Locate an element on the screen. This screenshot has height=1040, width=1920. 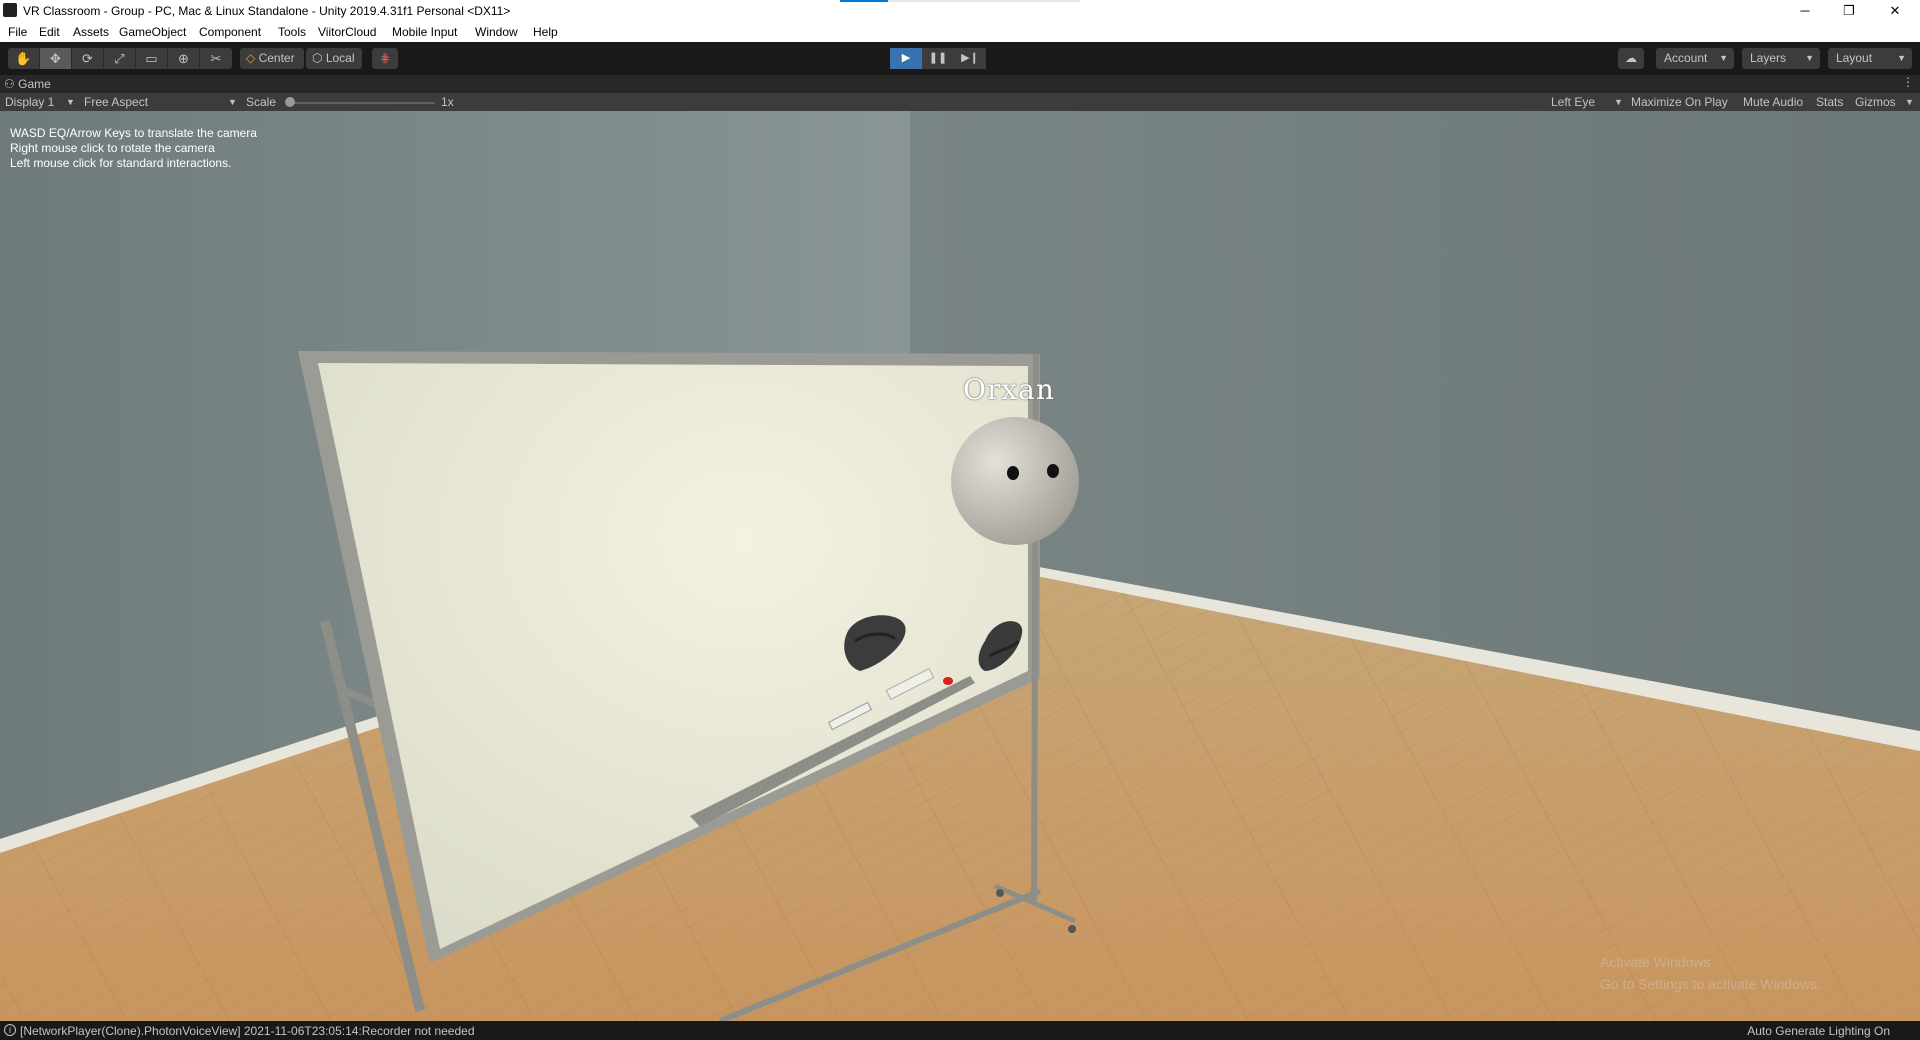
rect-tool-icon: ▭ is located at coordinates (152, 58).